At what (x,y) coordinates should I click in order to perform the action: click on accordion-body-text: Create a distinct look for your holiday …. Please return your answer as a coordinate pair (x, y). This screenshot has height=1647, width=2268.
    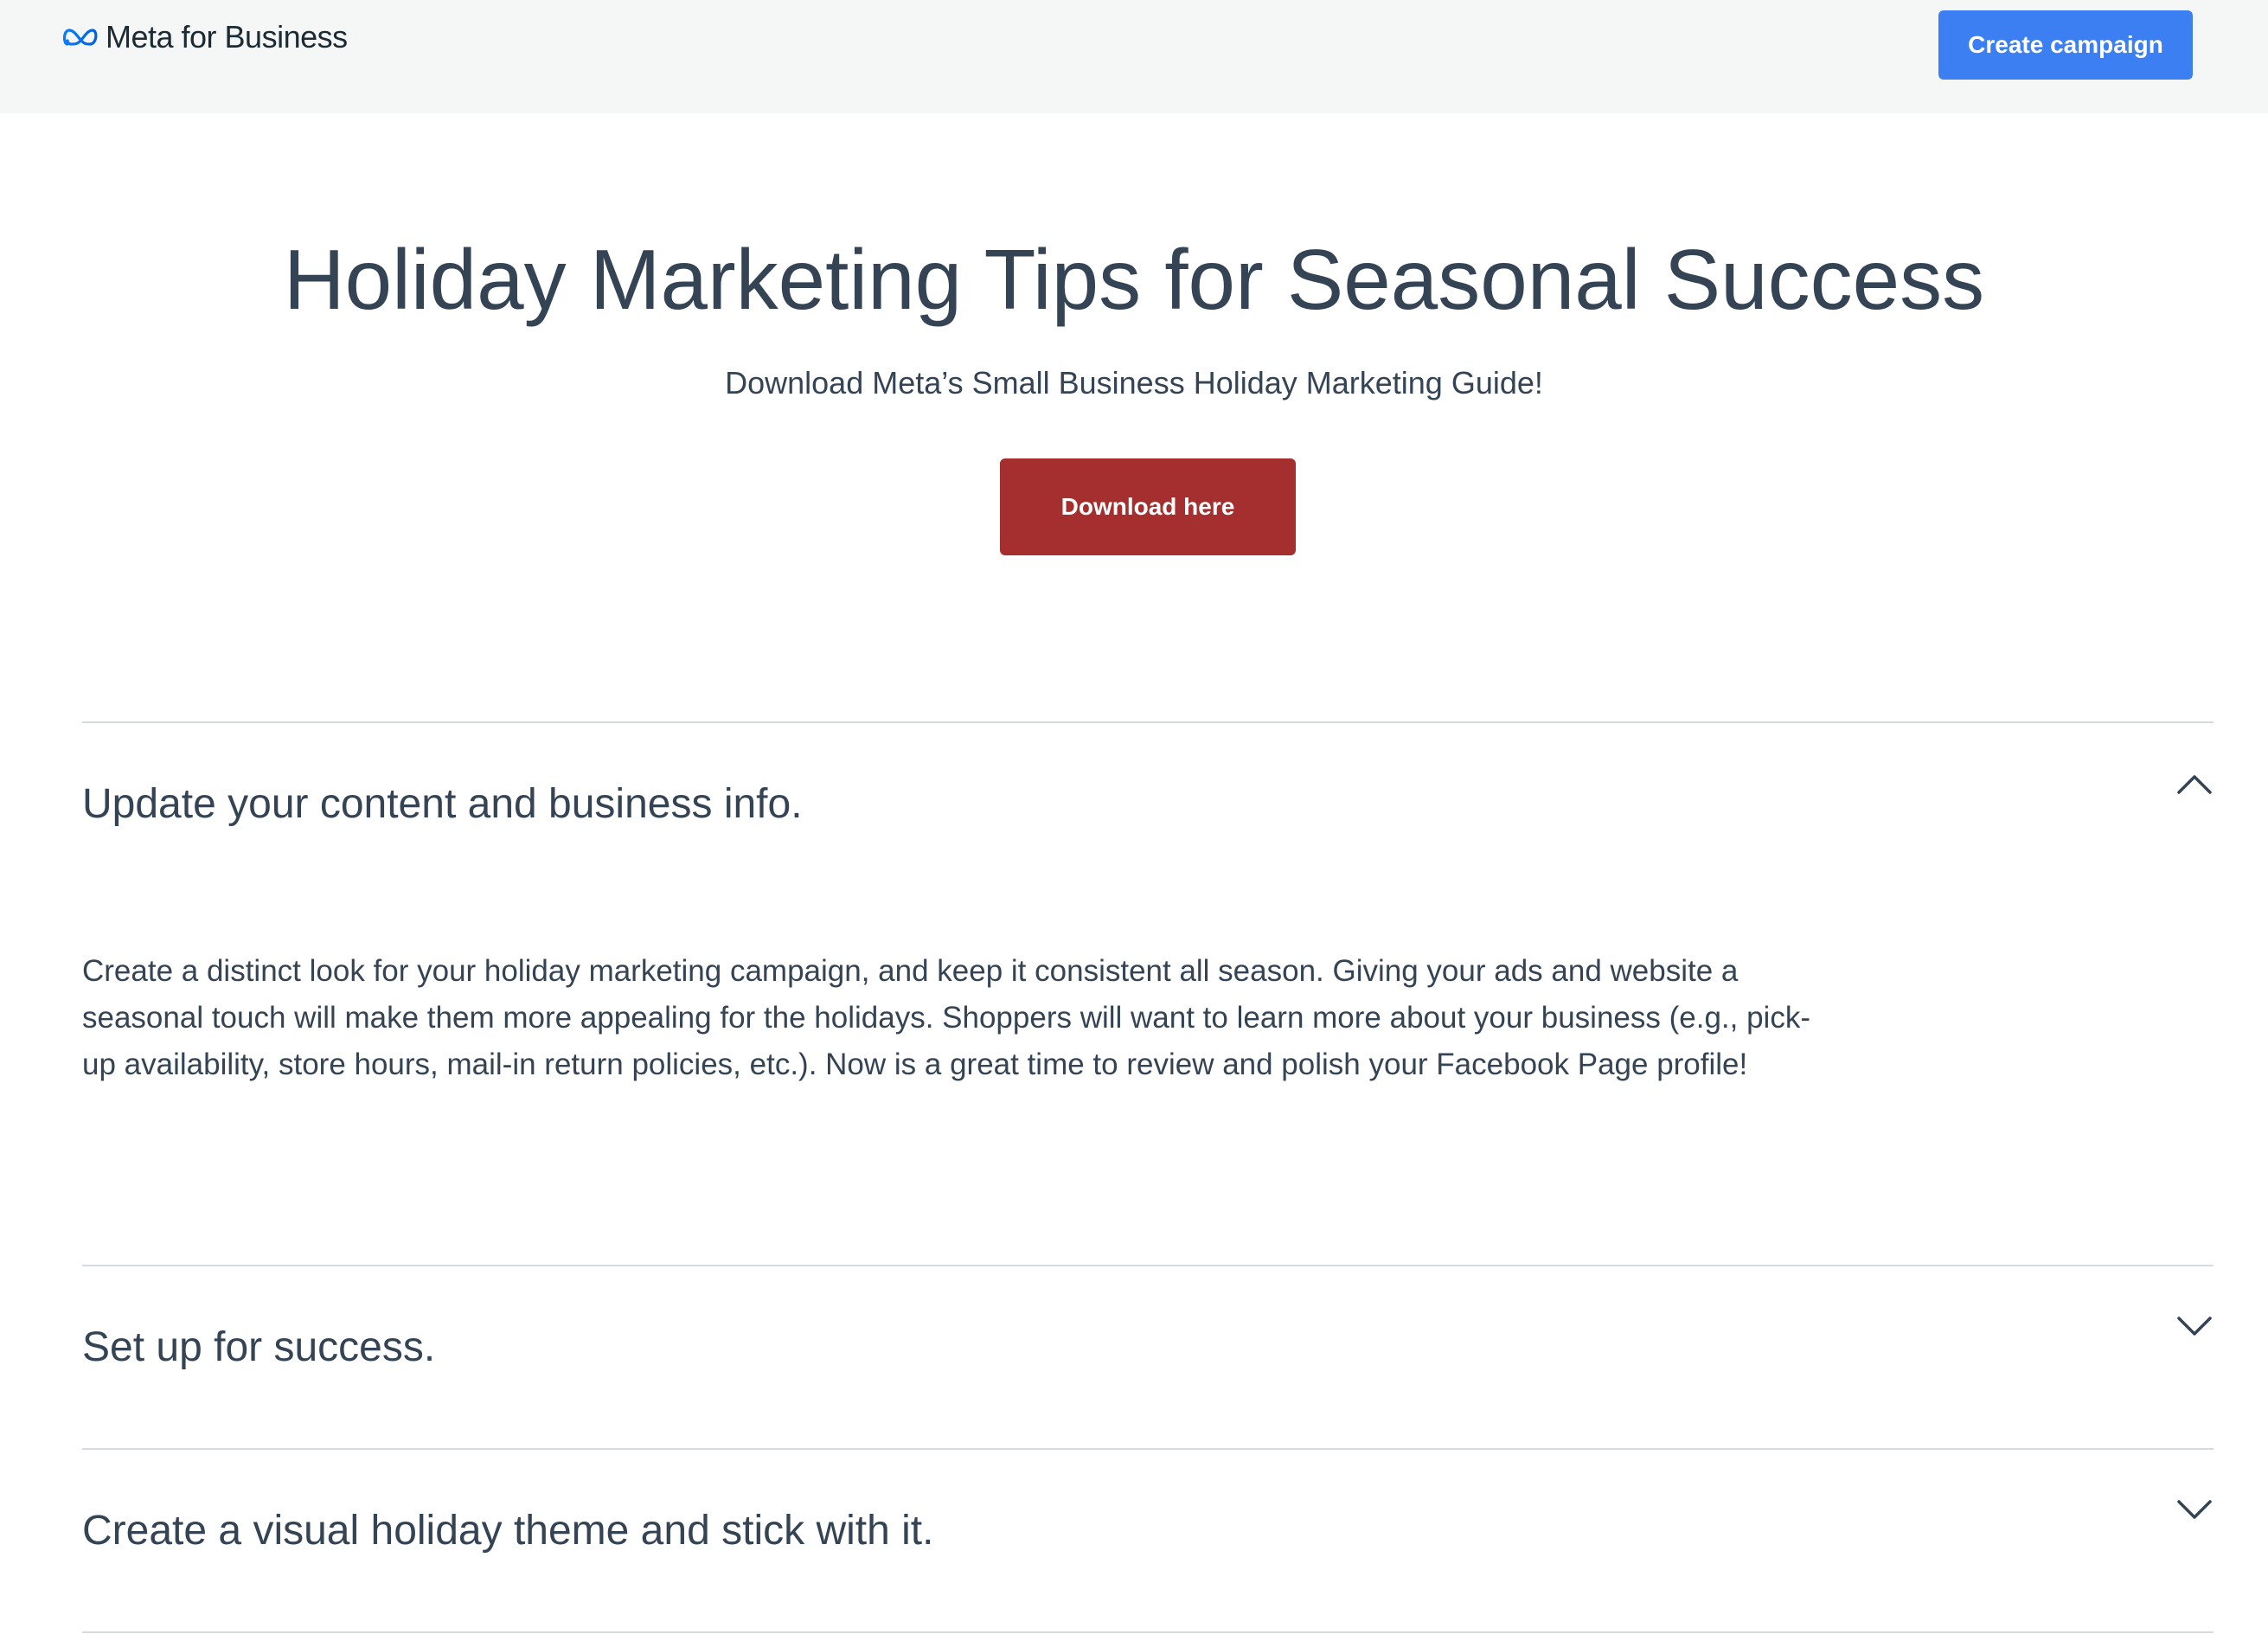
    Looking at the image, I should click on (946, 1017).